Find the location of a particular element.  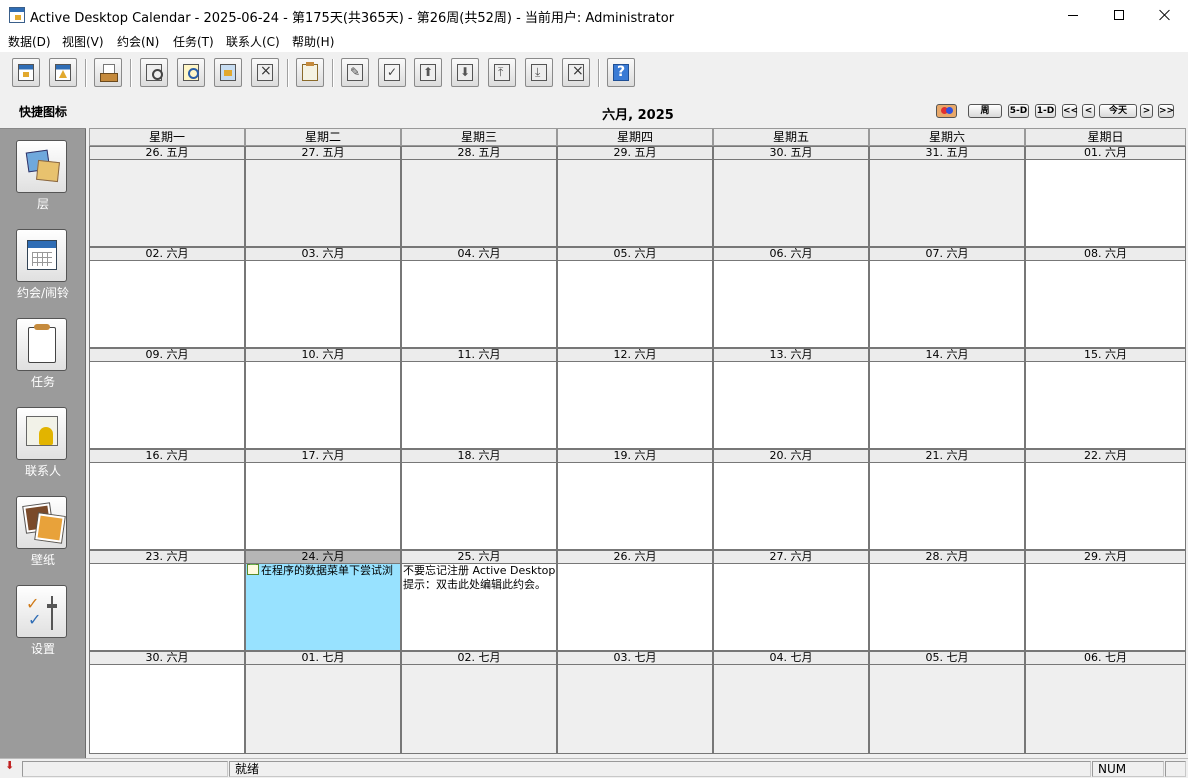

day-cell: 10. 六月 is located at coordinates (323, 398).